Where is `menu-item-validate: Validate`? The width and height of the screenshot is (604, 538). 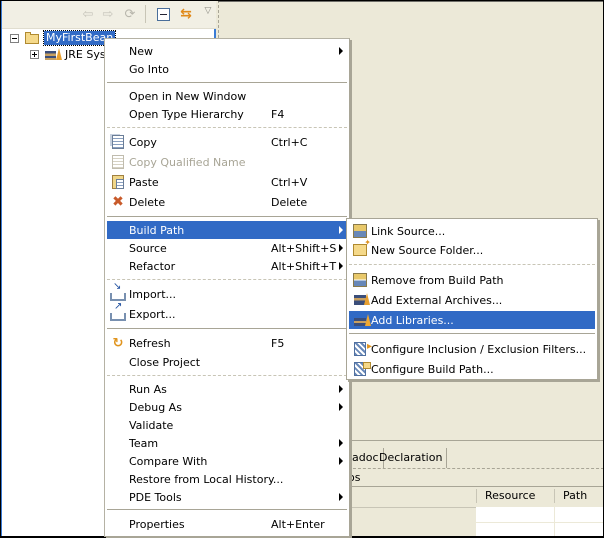 menu-item-validate: Validate is located at coordinates (227, 425).